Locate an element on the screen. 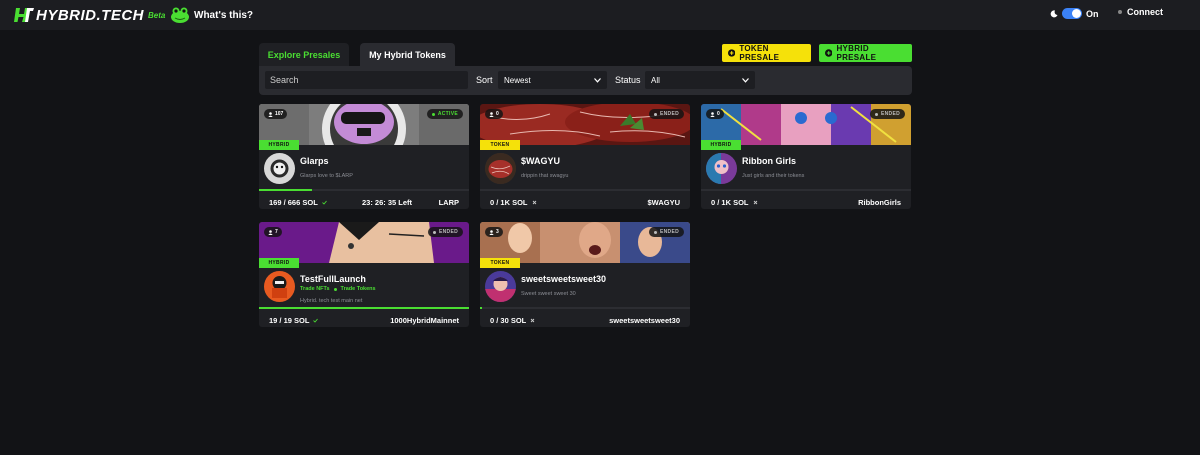 The height and width of the screenshot is (455, 1200). card-title: Glarps is located at coordinates (314, 161).